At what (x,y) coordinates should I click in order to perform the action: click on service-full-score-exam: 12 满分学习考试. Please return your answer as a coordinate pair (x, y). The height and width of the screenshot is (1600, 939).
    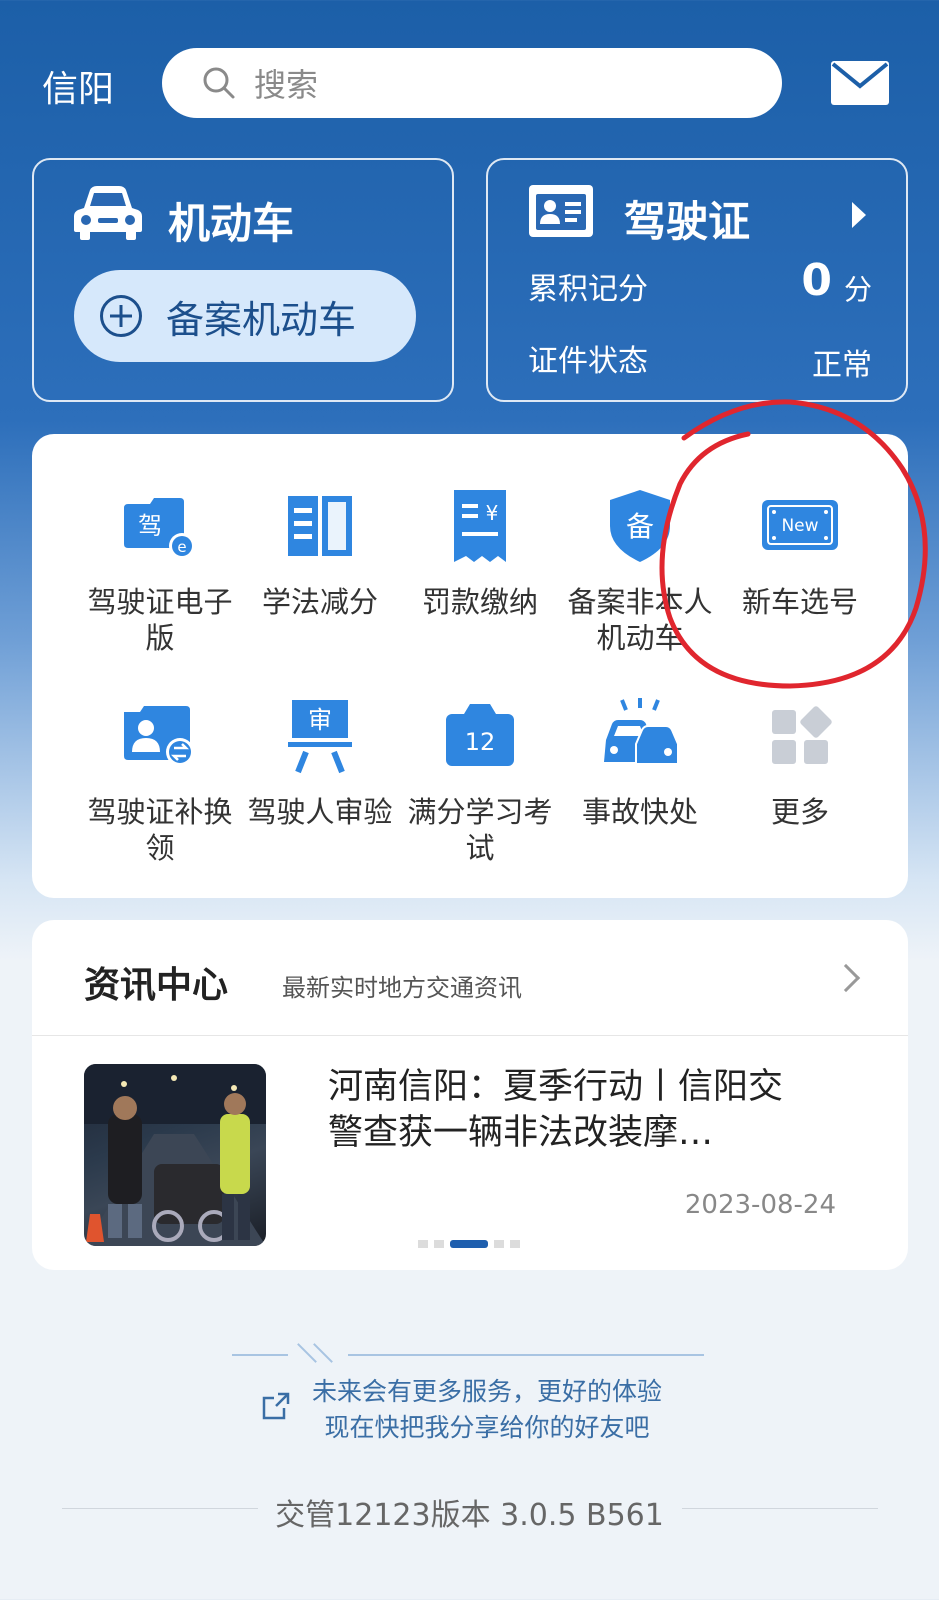
    Looking at the image, I should click on (480, 781).